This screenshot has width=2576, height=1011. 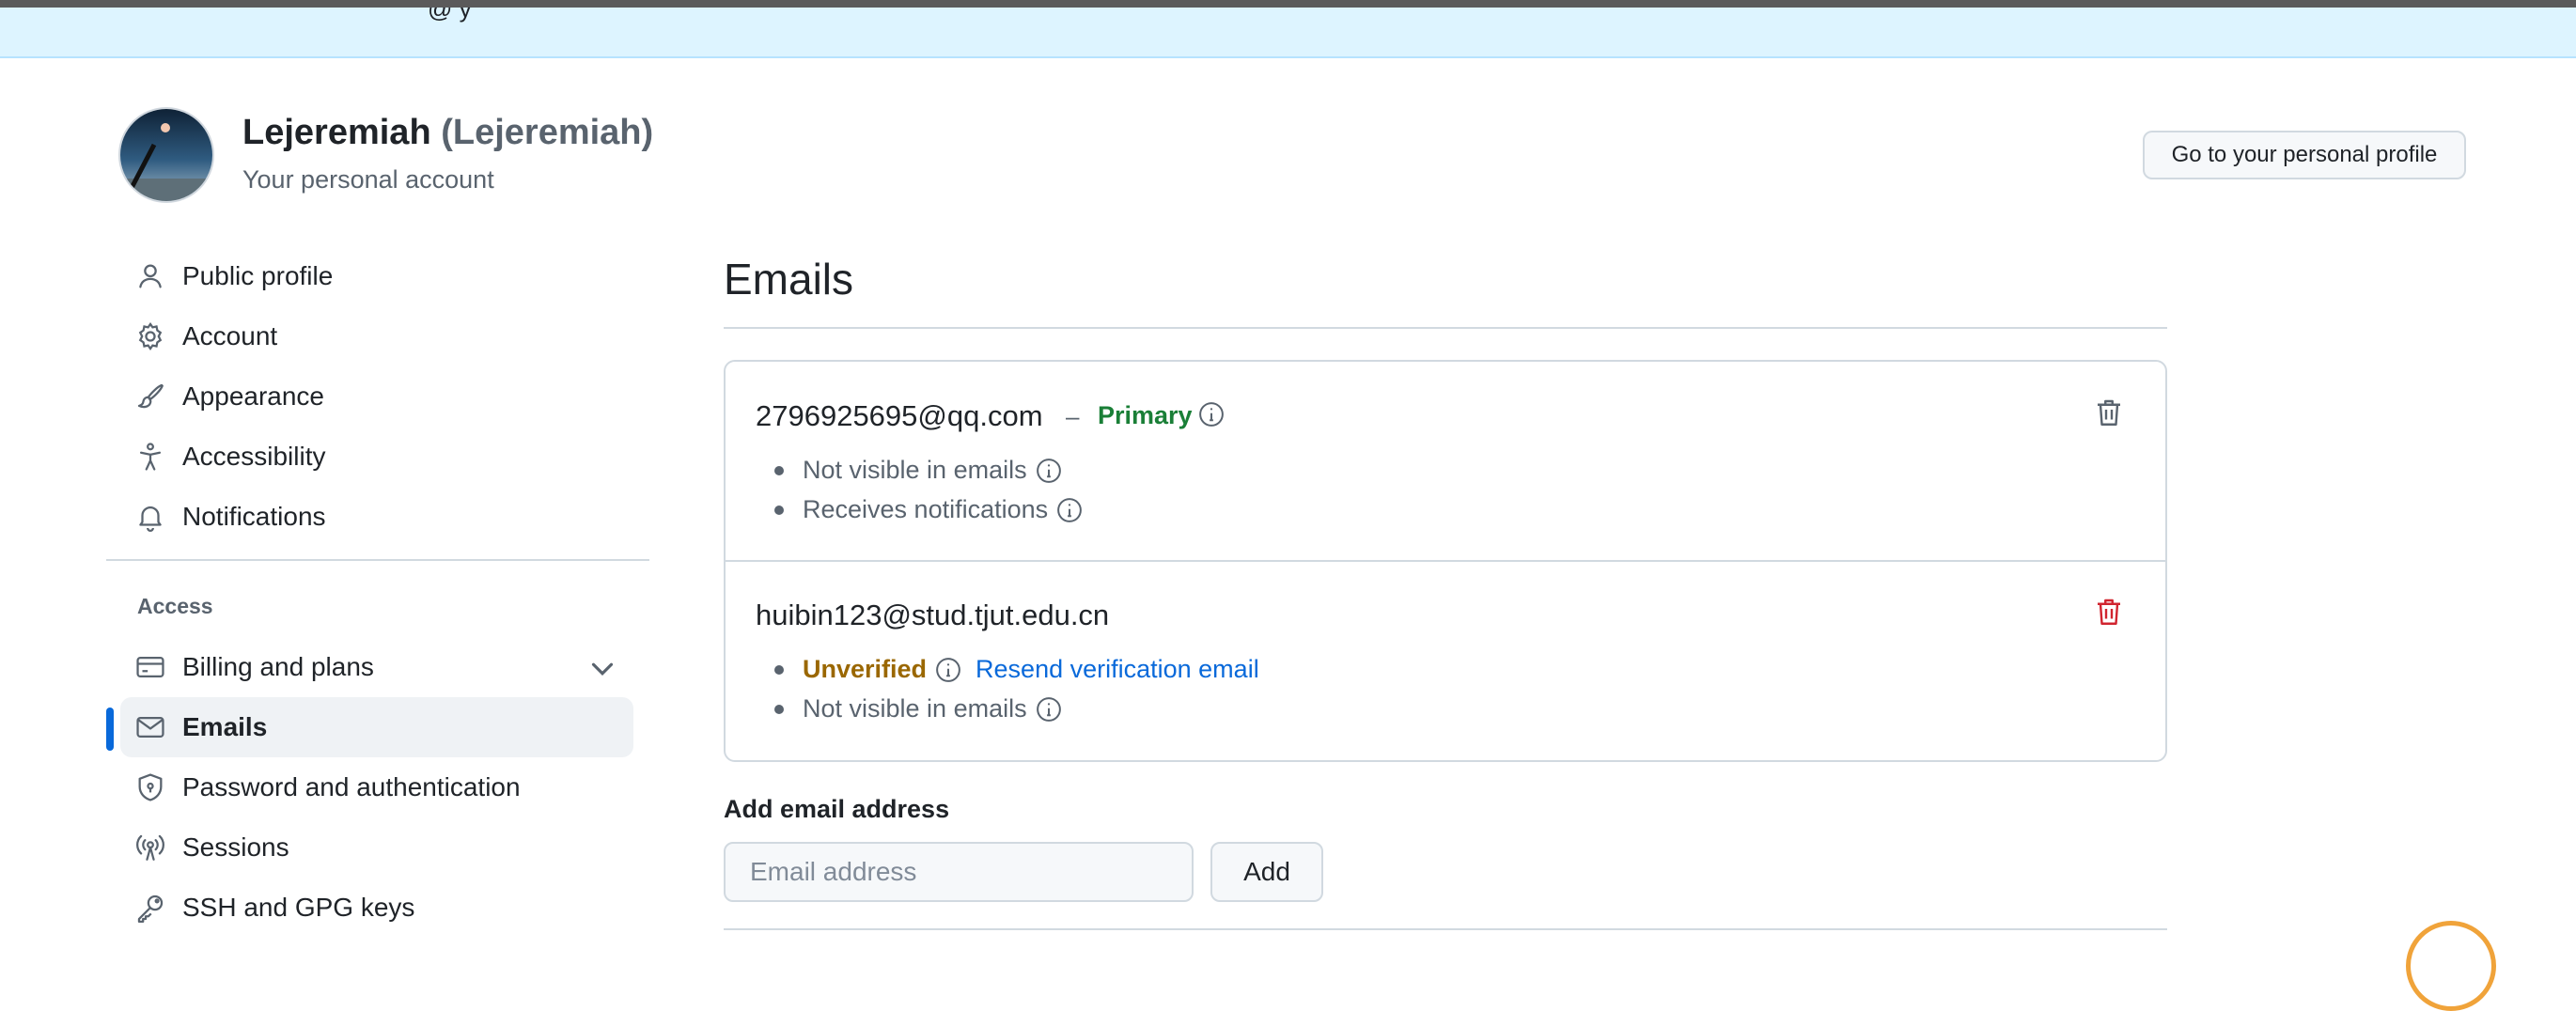 What do you see at coordinates (376, 517) in the screenshot?
I see `sidebar-item-notifications: Notifications` at bounding box center [376, 517].